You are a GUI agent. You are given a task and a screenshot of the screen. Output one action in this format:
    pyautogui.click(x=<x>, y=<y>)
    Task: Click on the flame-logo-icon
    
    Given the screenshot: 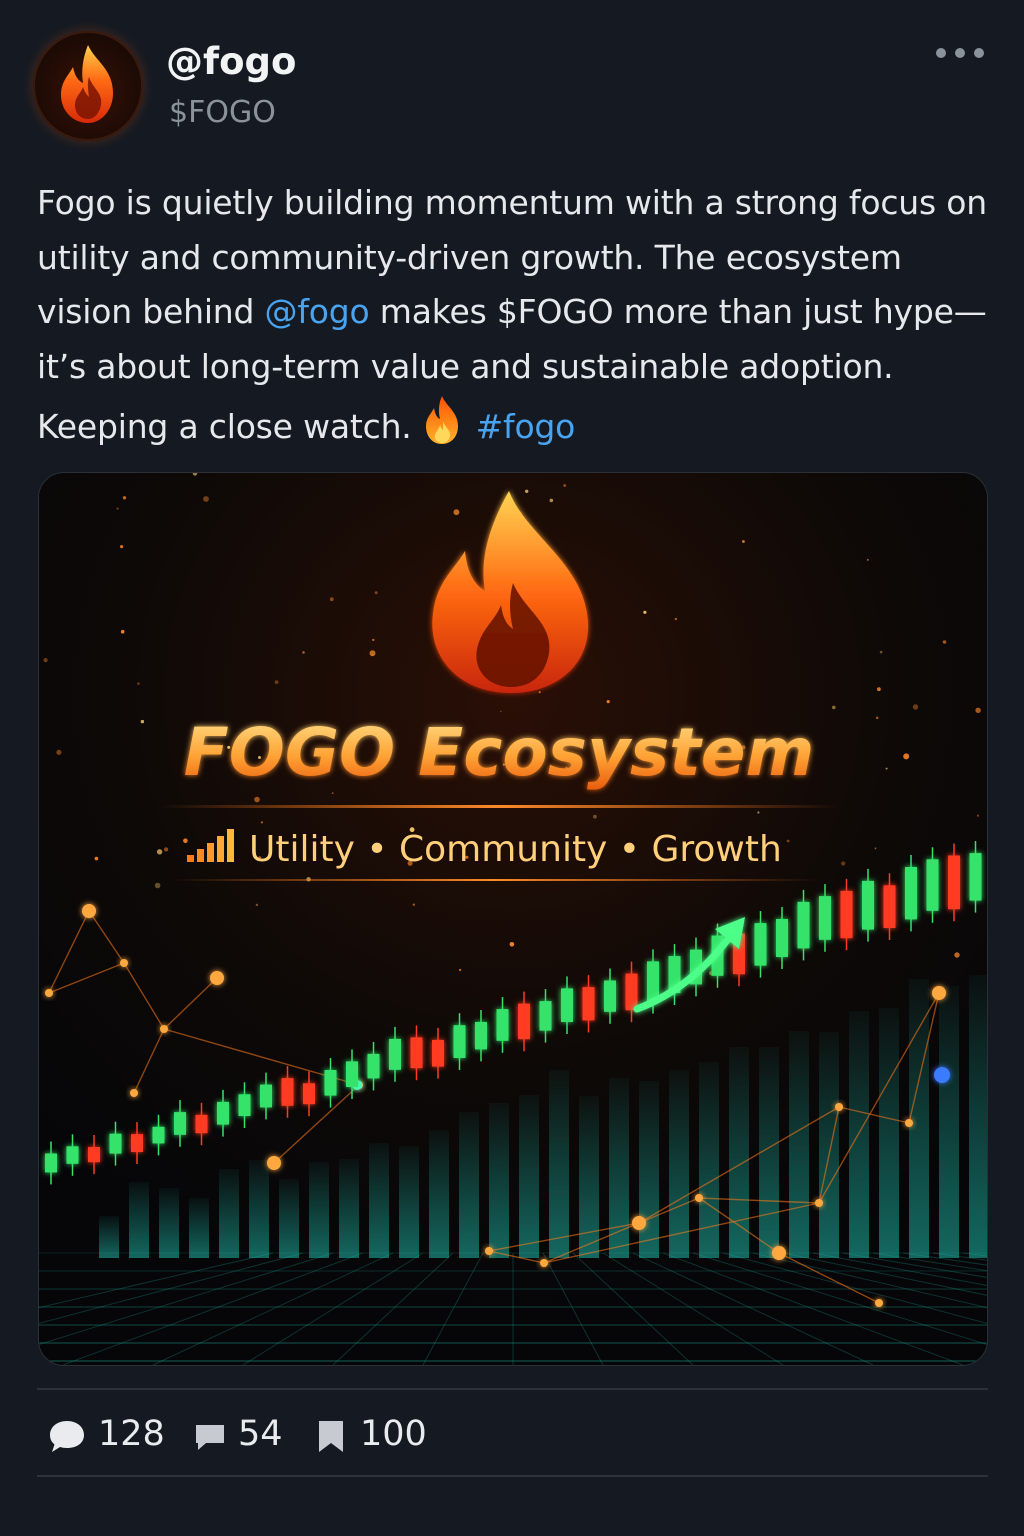 What is the action you would take?
    pyautogui.click(x=87, y=84)
    